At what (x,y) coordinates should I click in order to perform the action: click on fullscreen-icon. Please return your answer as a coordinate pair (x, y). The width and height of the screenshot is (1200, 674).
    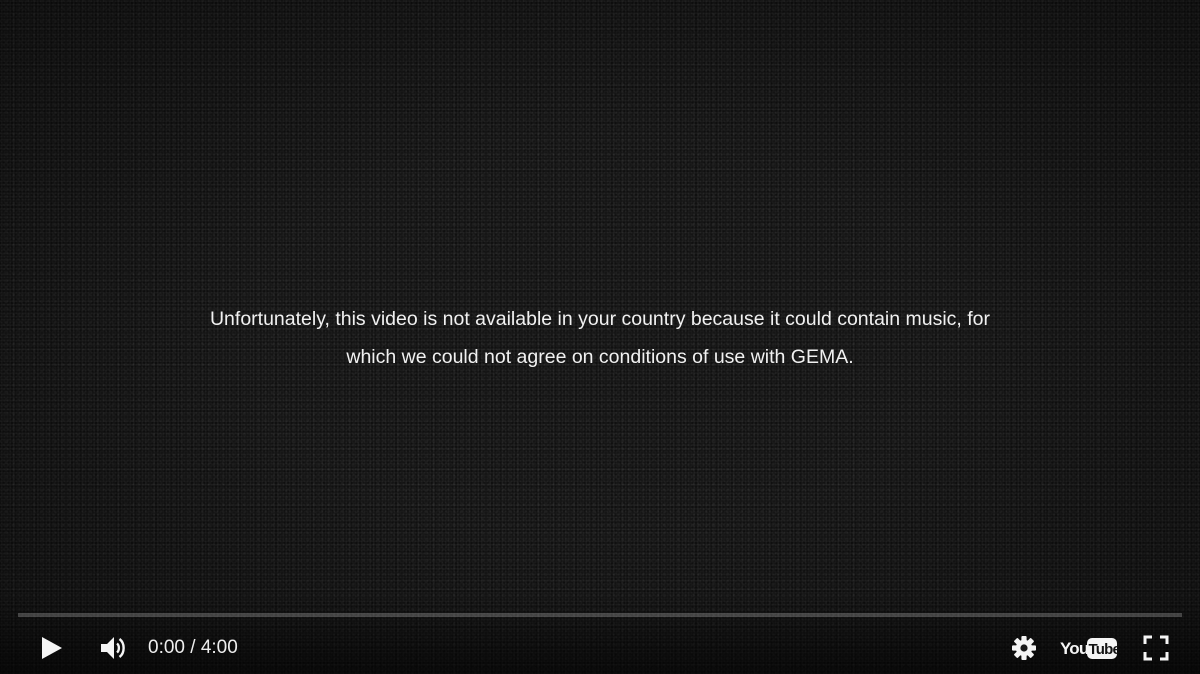
    Looking at the image, I should click on (1156, 648).